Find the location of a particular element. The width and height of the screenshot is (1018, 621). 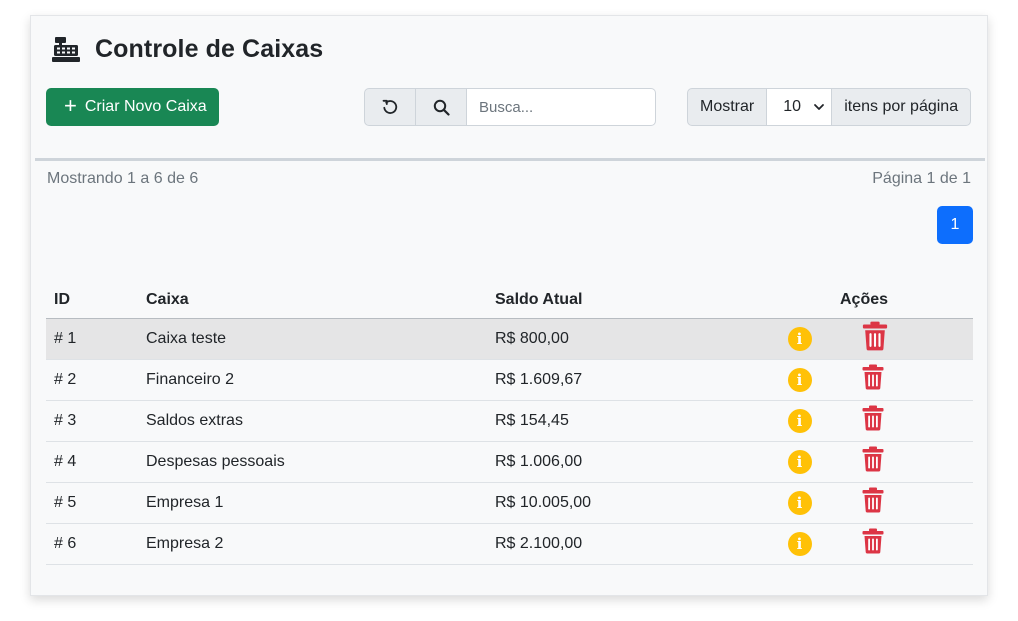

cell-id: # 5 is located at coordinates (92, 503).